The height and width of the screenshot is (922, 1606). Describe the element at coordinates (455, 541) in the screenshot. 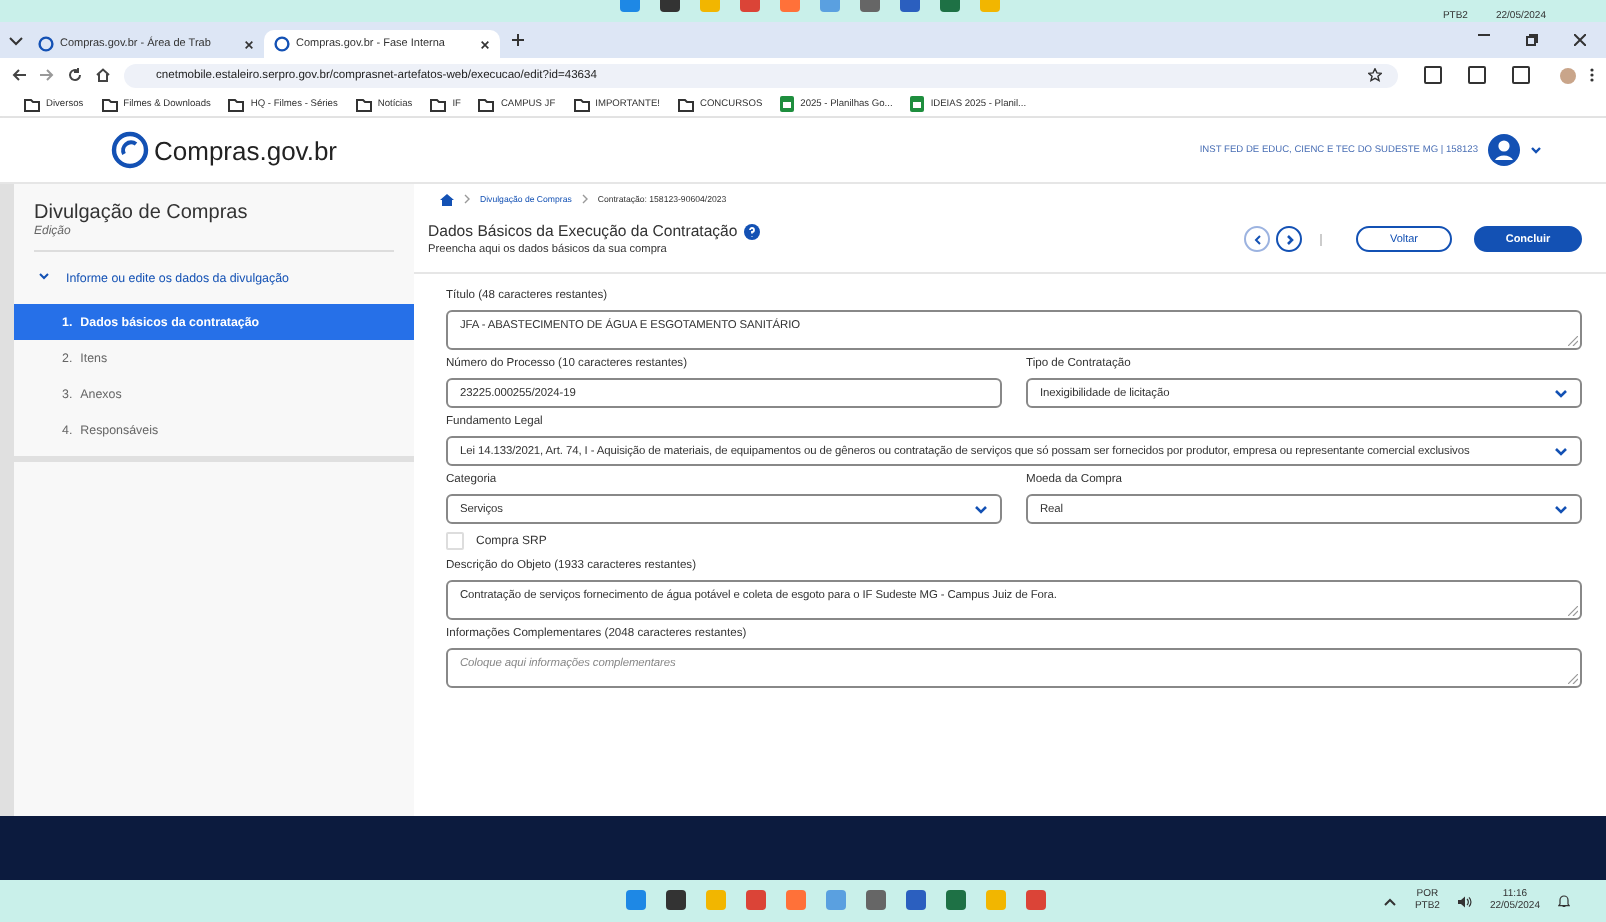

I see `checkbox` at that location.